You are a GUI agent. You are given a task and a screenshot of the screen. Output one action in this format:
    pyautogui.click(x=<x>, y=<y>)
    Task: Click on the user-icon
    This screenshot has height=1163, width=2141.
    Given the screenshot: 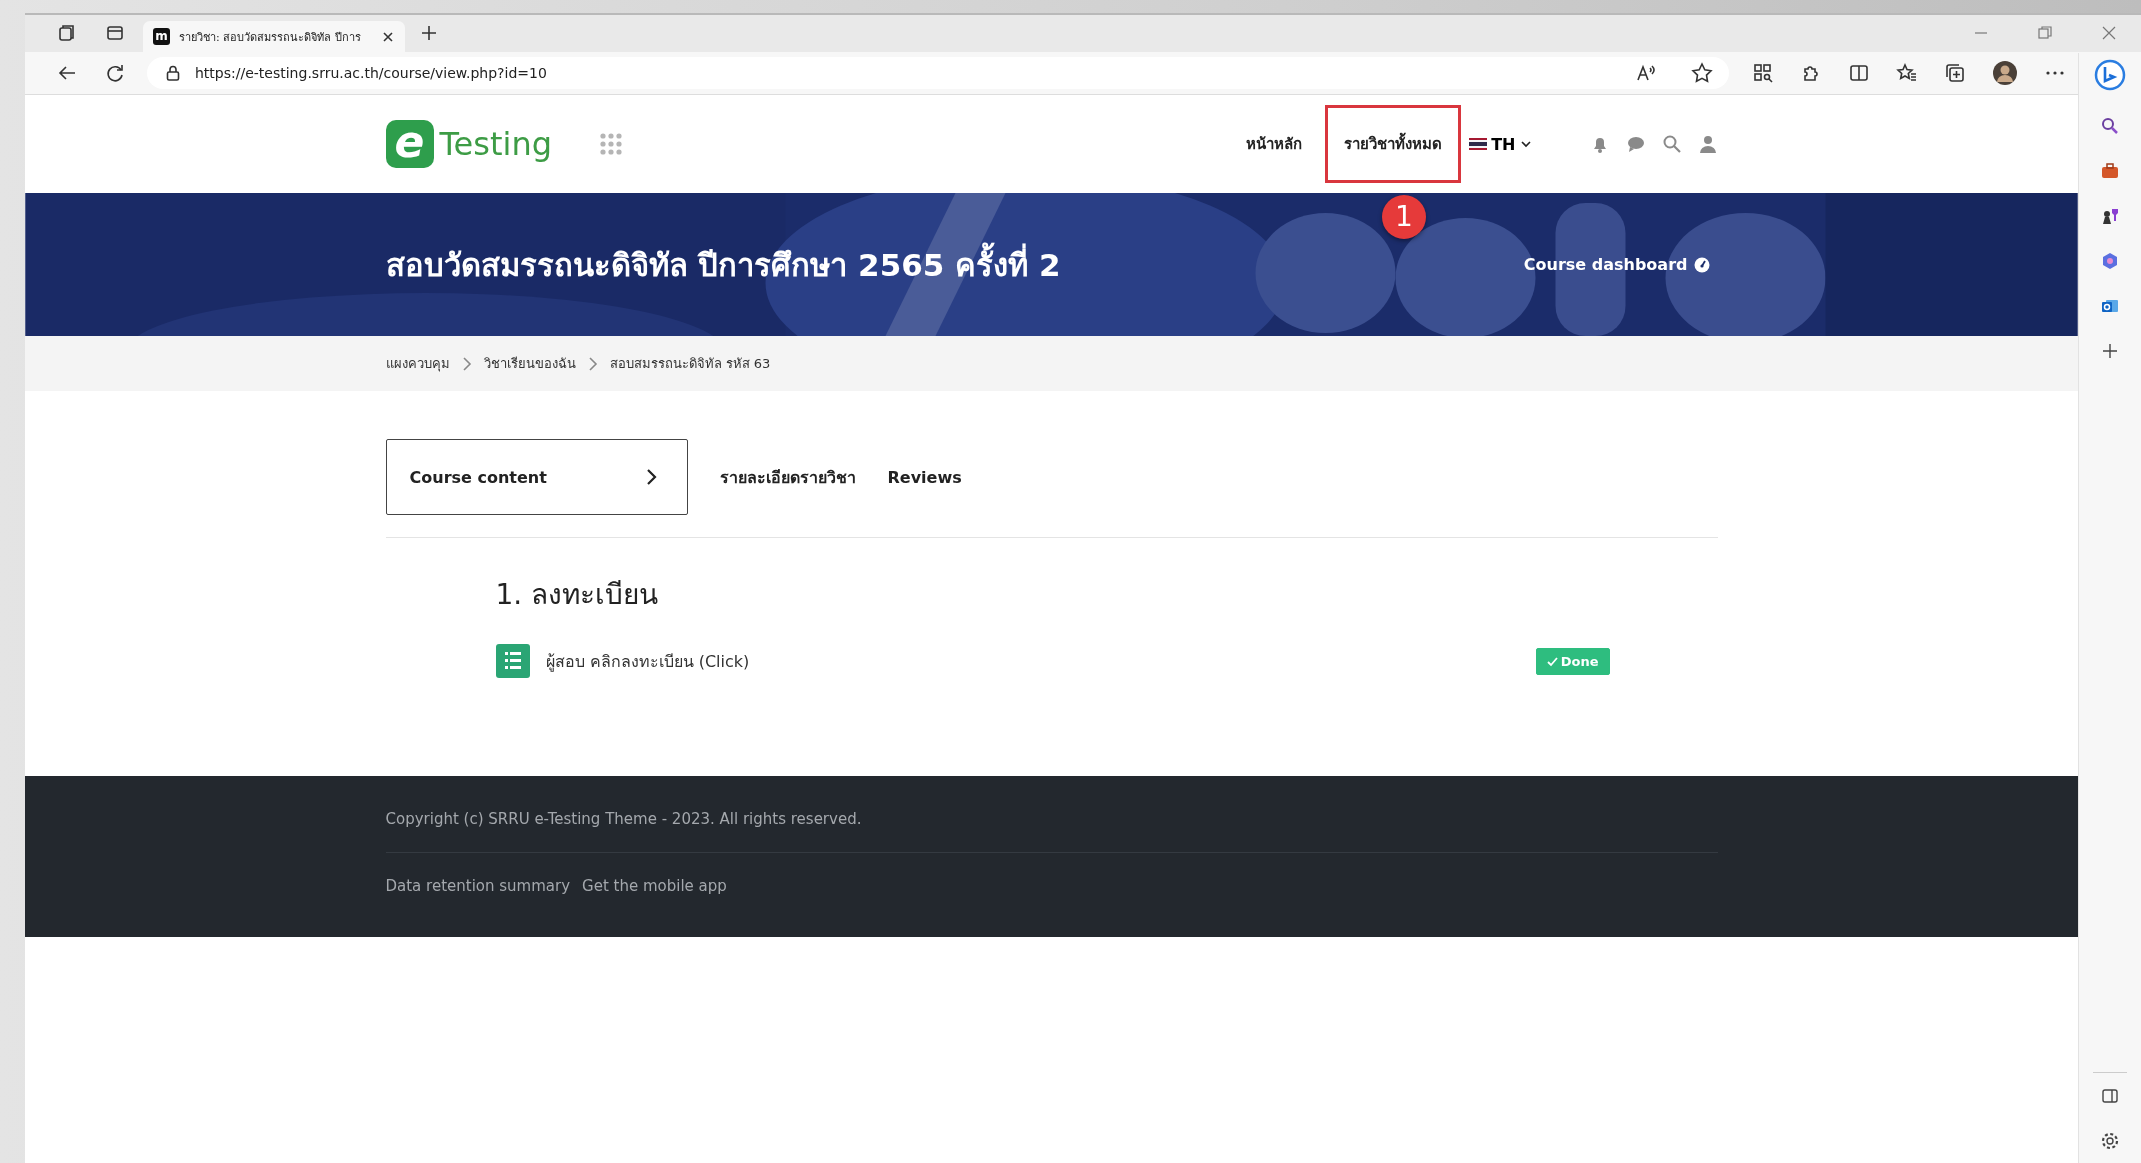 What is the action you would take?
    pyautogui.click(x=1707, y=144)
    